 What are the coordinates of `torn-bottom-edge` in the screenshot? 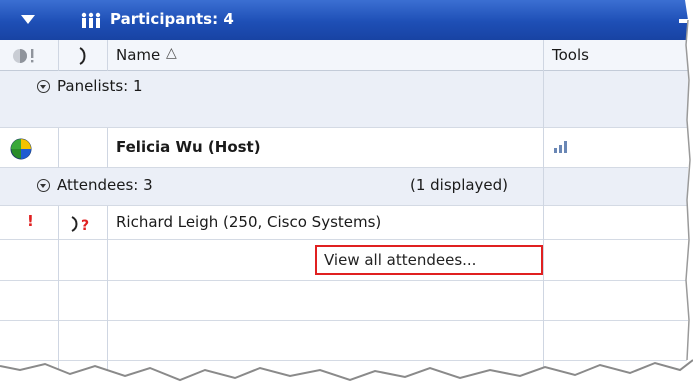 It's located at (346, 374).